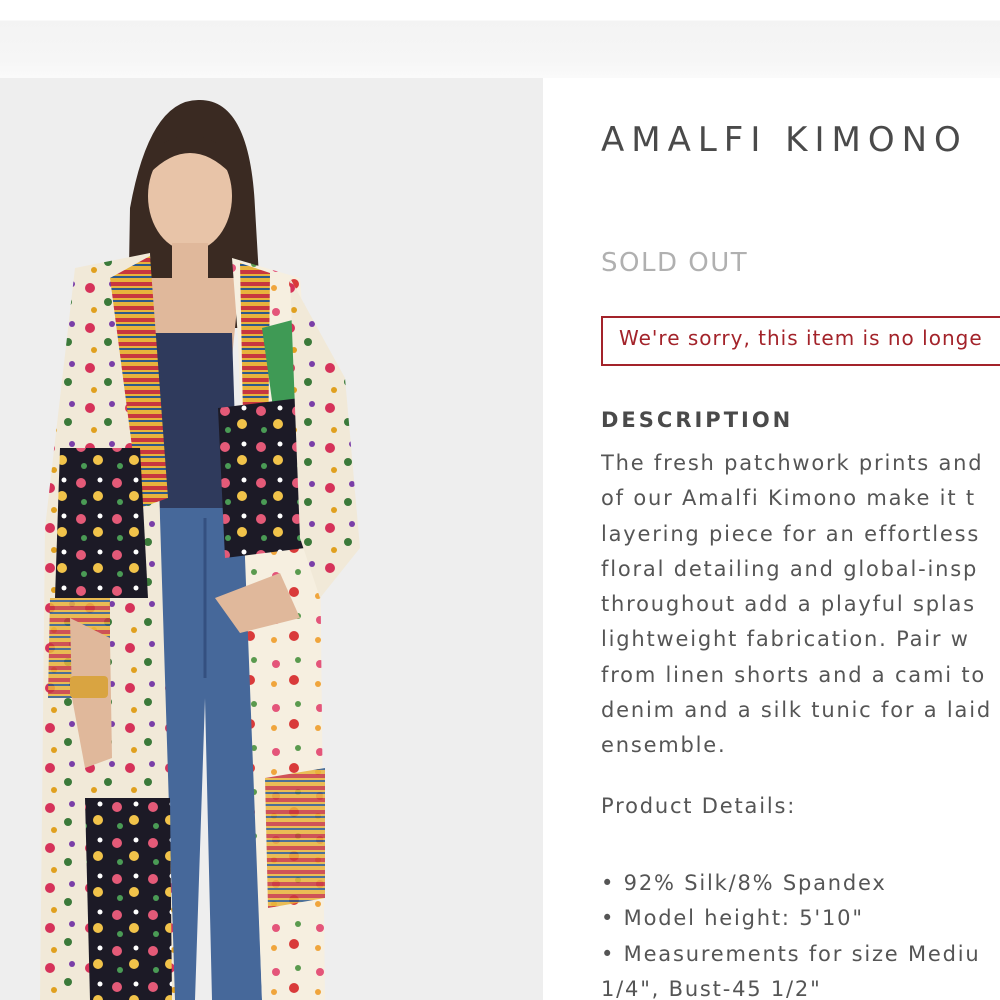  What do you see at coordinates (784, 140) in the screenshot?
I see `product-title: AMALFI KIMONO` at bounding box center [784, 140].